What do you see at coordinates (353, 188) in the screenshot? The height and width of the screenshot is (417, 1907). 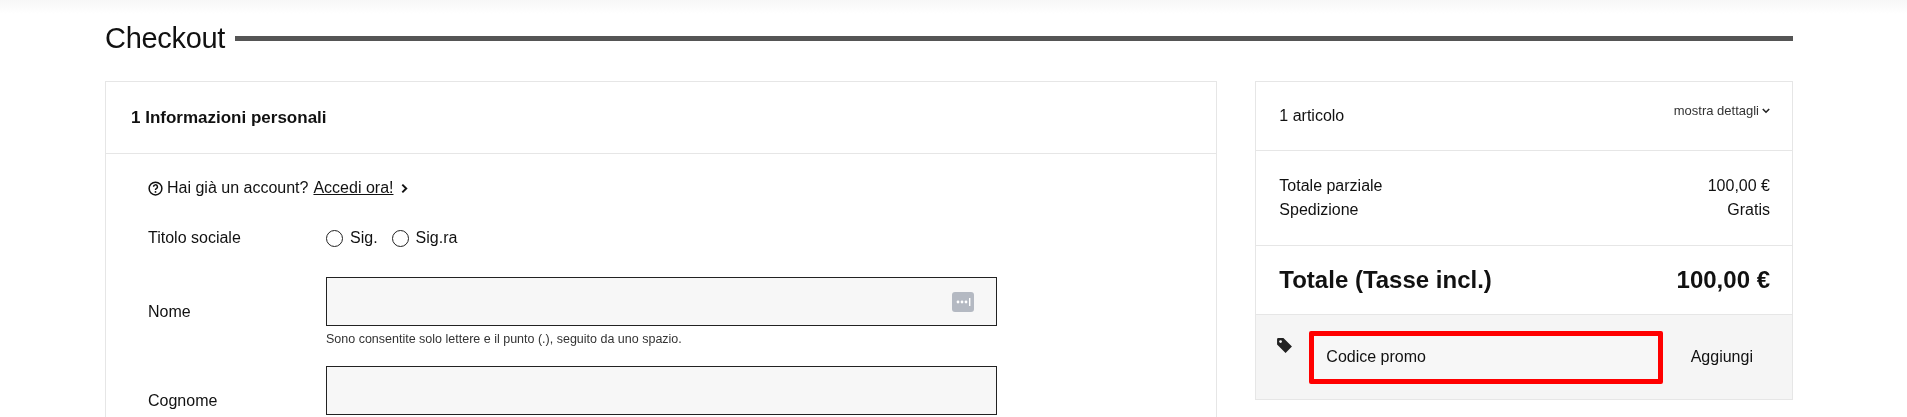 I see `login-link: Accedi ora!` at bounding box center [353, 188].